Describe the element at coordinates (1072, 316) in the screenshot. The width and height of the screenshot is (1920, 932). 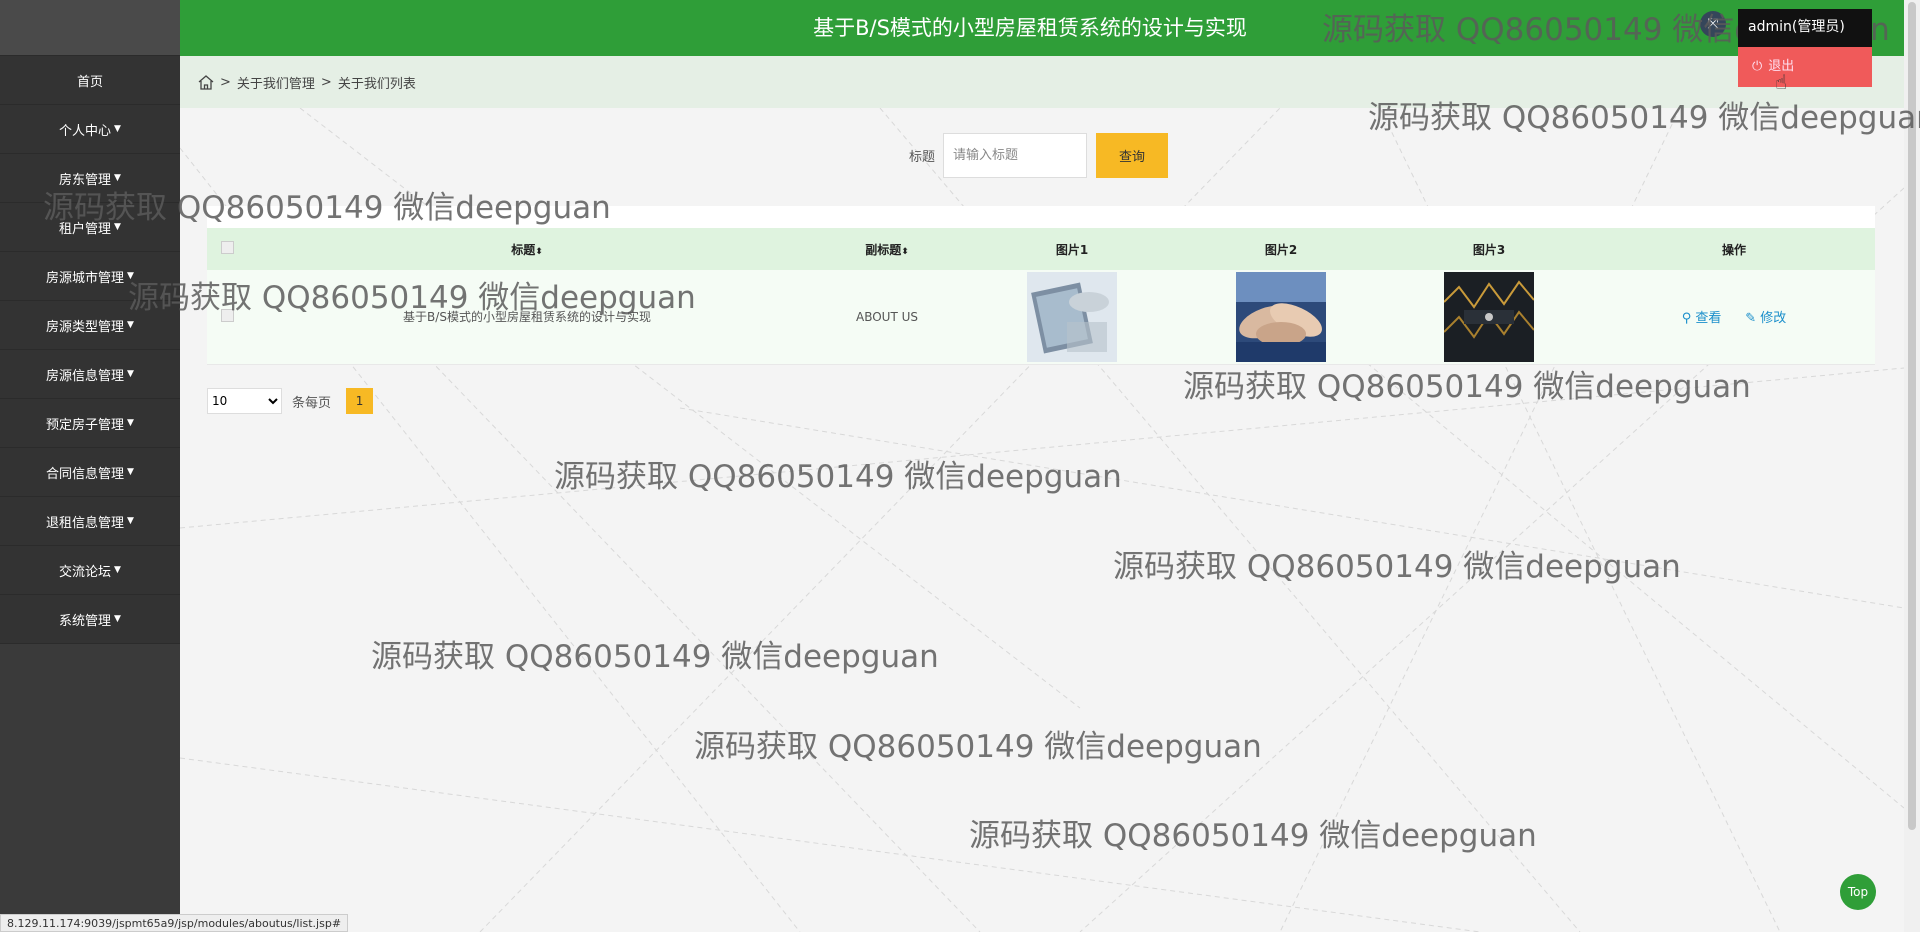
I see `image1-thumbnail` at that location.